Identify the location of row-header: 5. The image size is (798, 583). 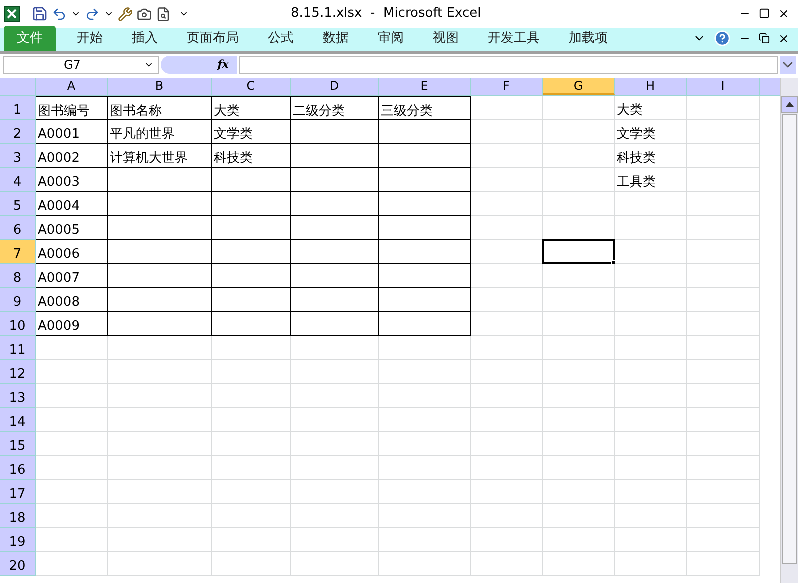
(18, 204).